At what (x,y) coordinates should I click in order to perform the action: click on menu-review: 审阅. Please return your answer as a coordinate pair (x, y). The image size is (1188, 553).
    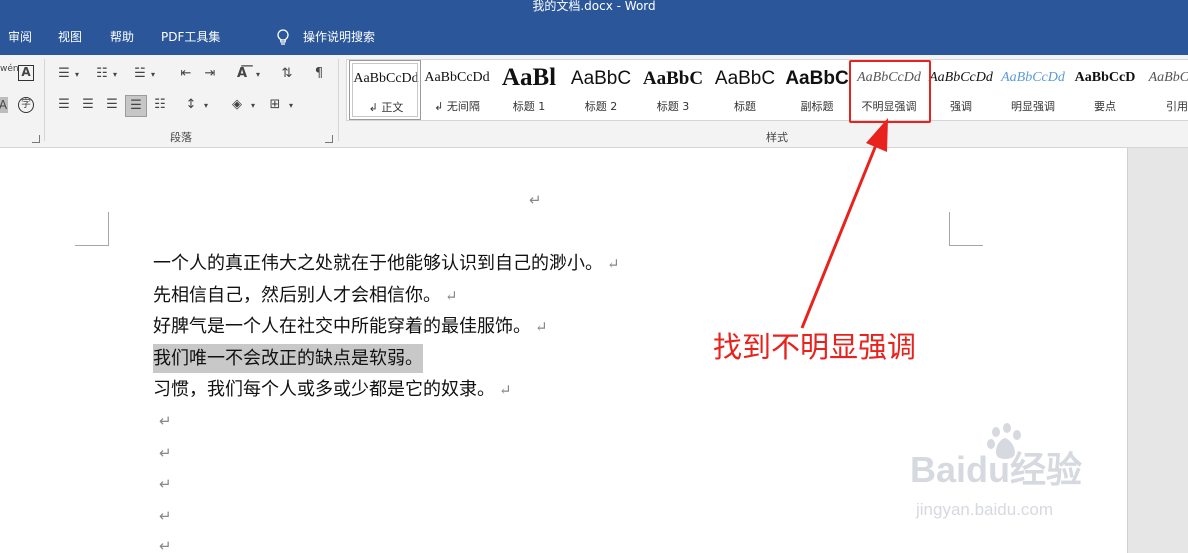
    Looking at the image, I should click on (20, 37).